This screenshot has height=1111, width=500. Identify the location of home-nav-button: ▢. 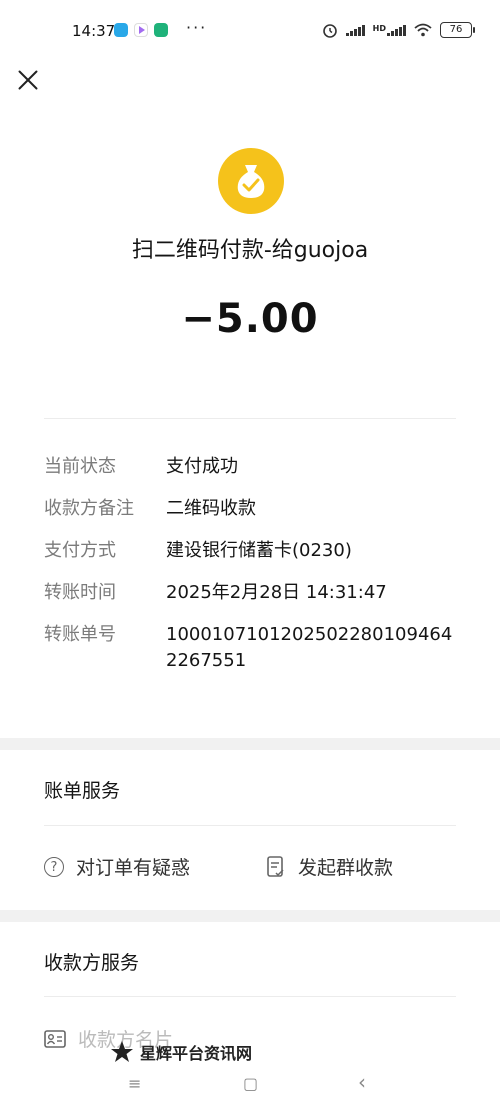
(250, 1083).